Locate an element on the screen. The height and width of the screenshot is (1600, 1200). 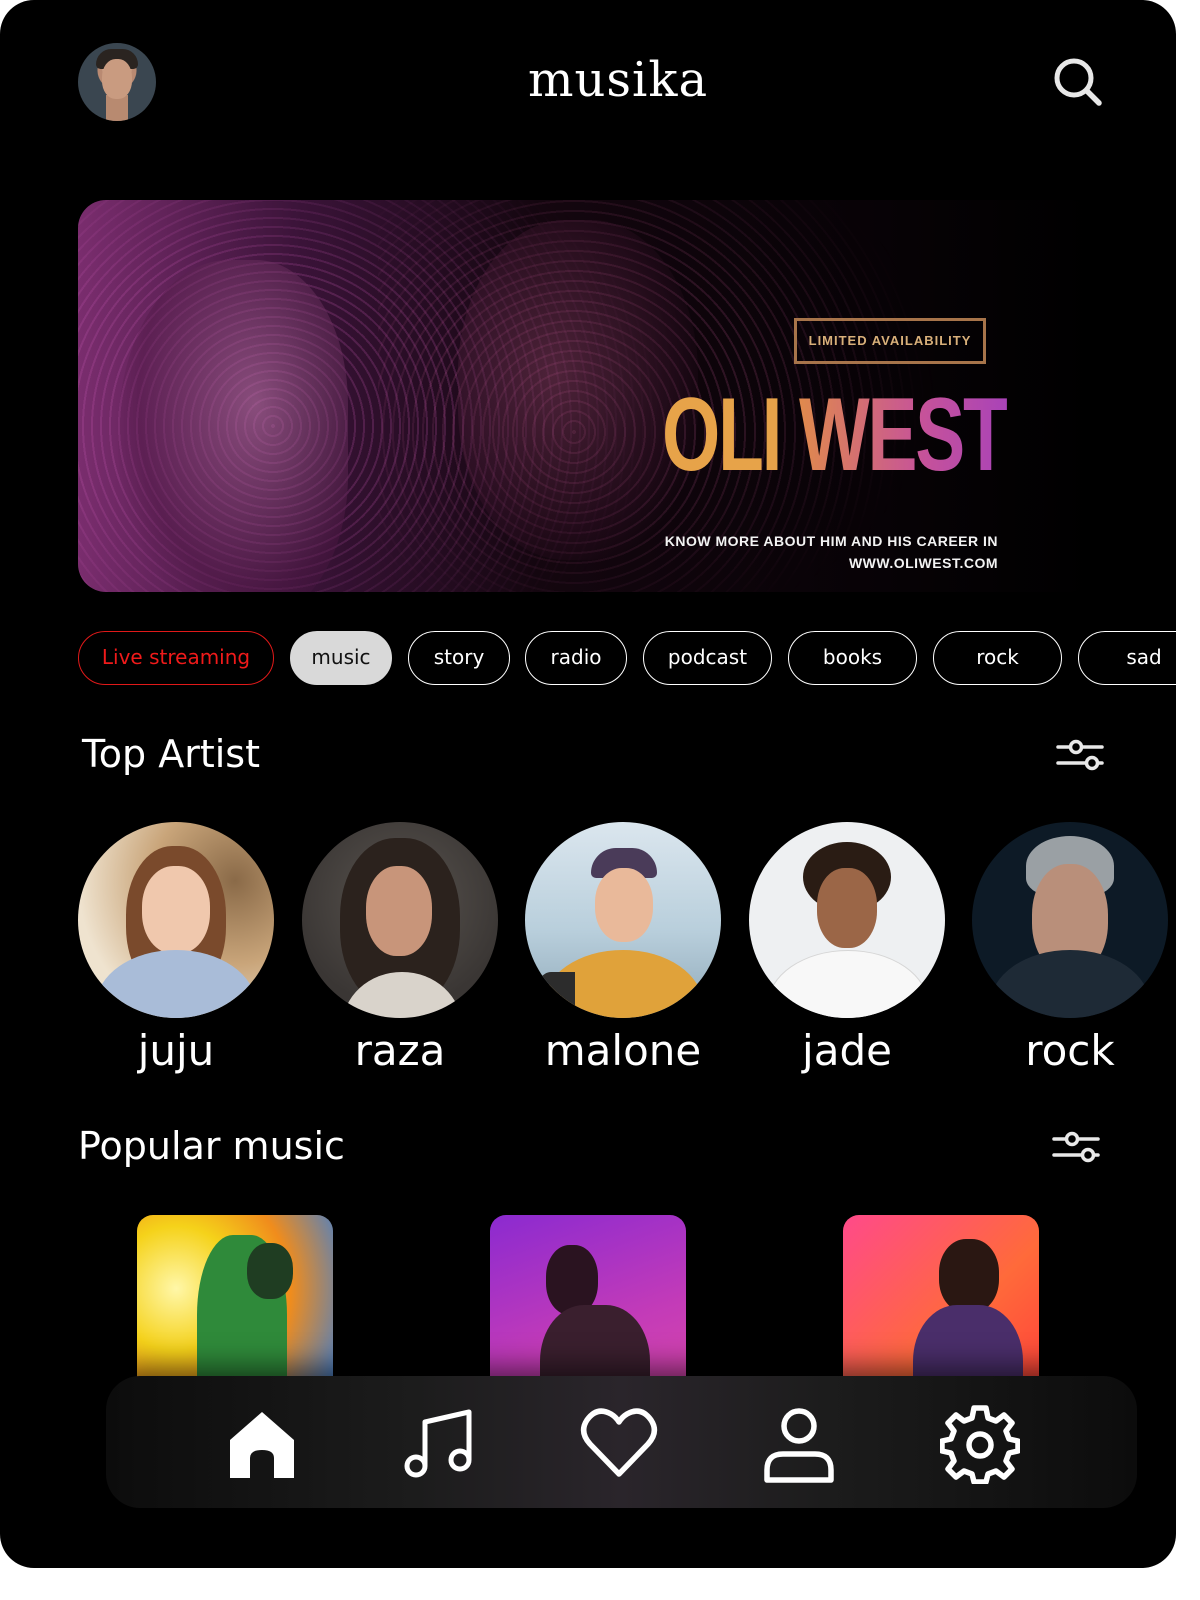
artist-name: rock is located at coordinates (1070, 1050).